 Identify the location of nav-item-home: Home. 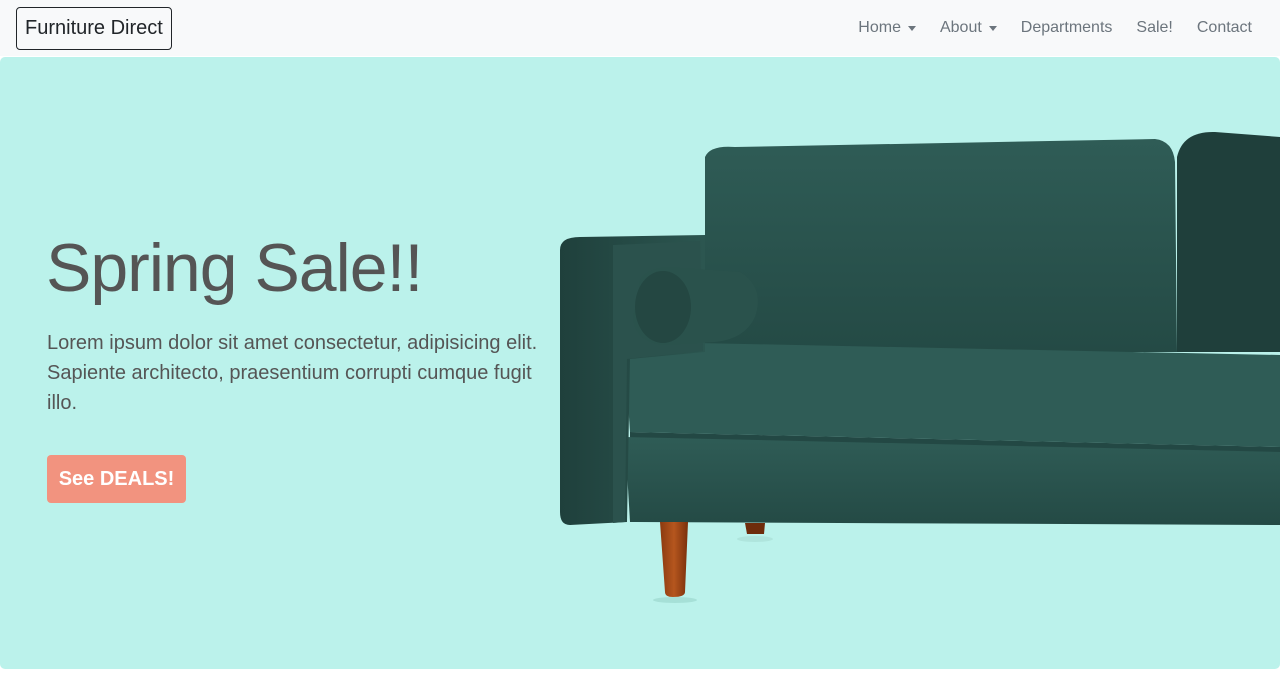
(887, 28).